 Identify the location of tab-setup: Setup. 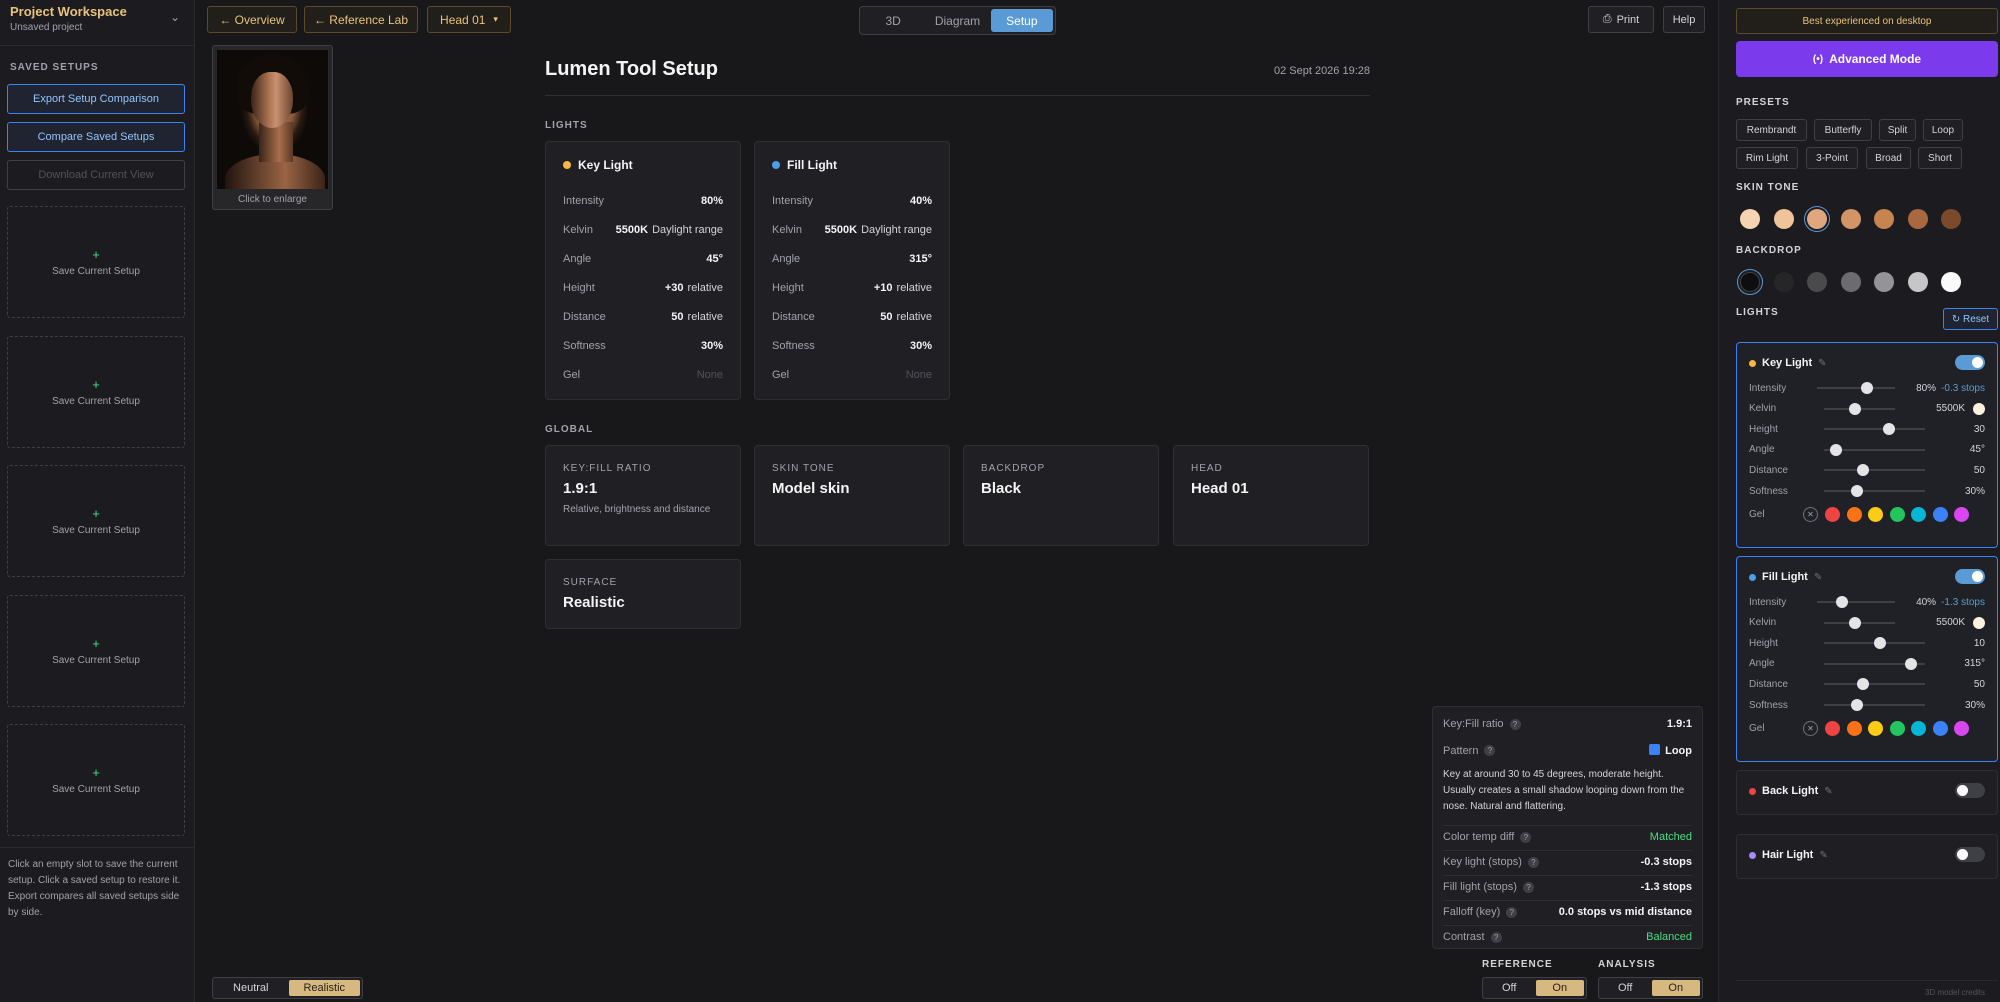
(1021, 20).